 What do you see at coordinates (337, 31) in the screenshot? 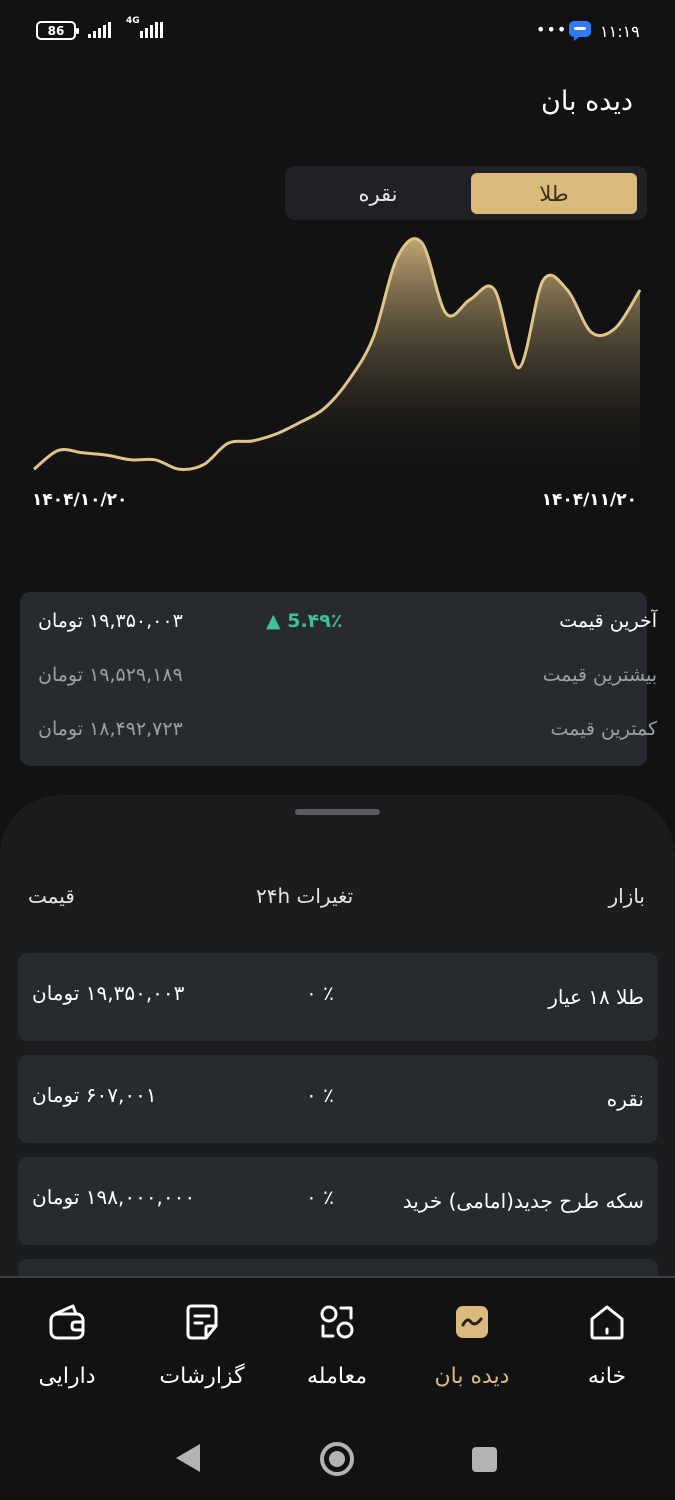
I see `status-bar: 86 4G ••• ۱۱:۱۹` at bounding box center [337, 31].